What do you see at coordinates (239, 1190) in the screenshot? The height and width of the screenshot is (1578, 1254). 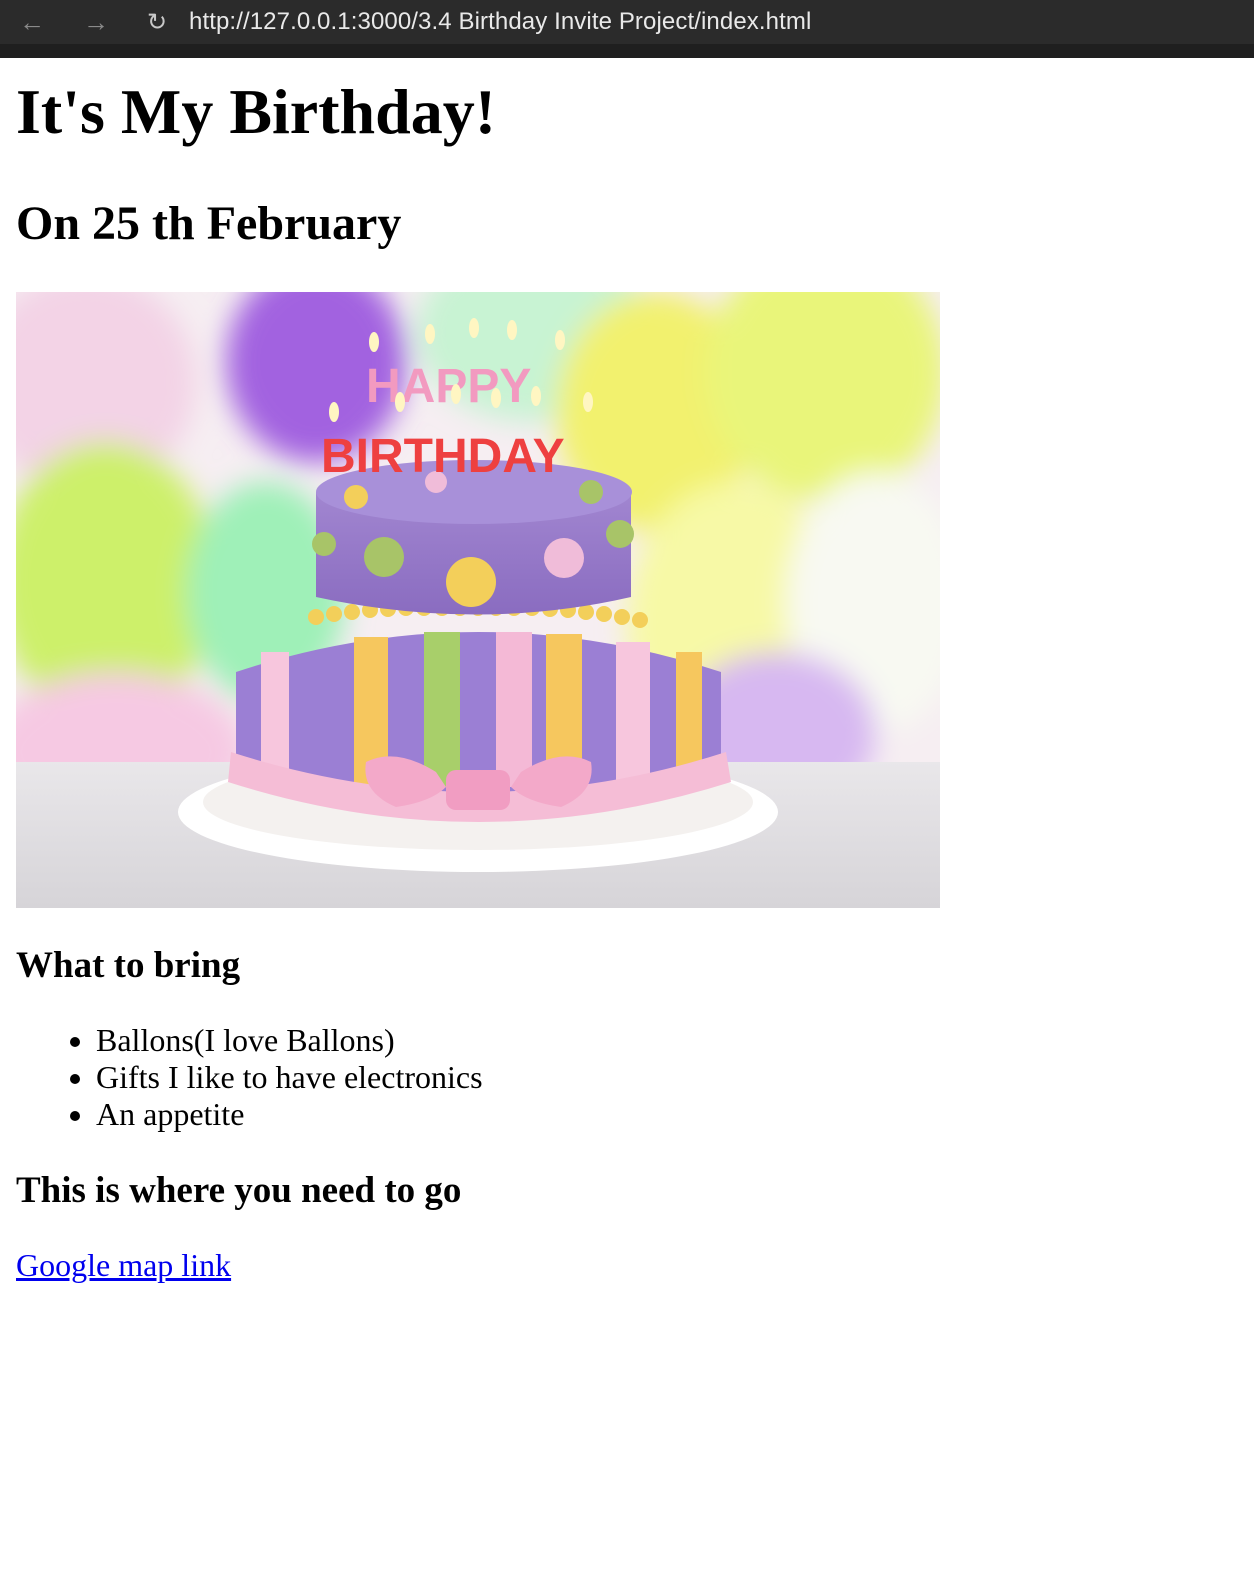 I see `directions-heading: This is where you need to go` at bounding box center [239, 1190].